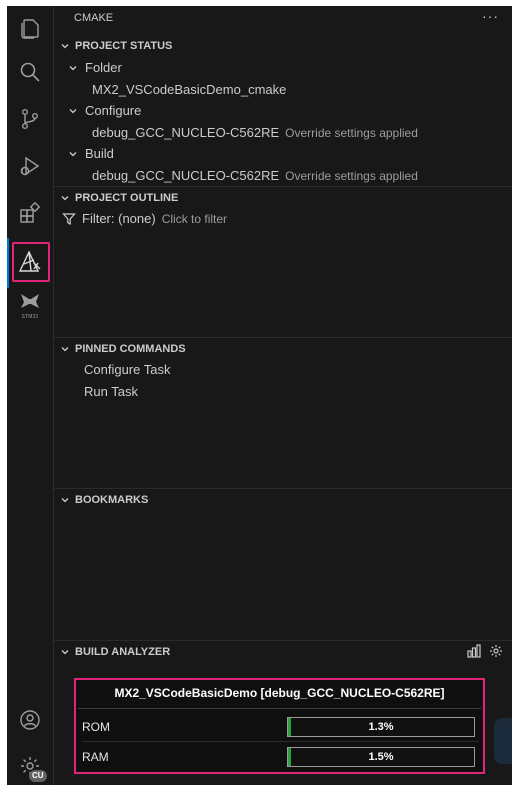  I want to click on memory-name: RAM, so click(95, 757).